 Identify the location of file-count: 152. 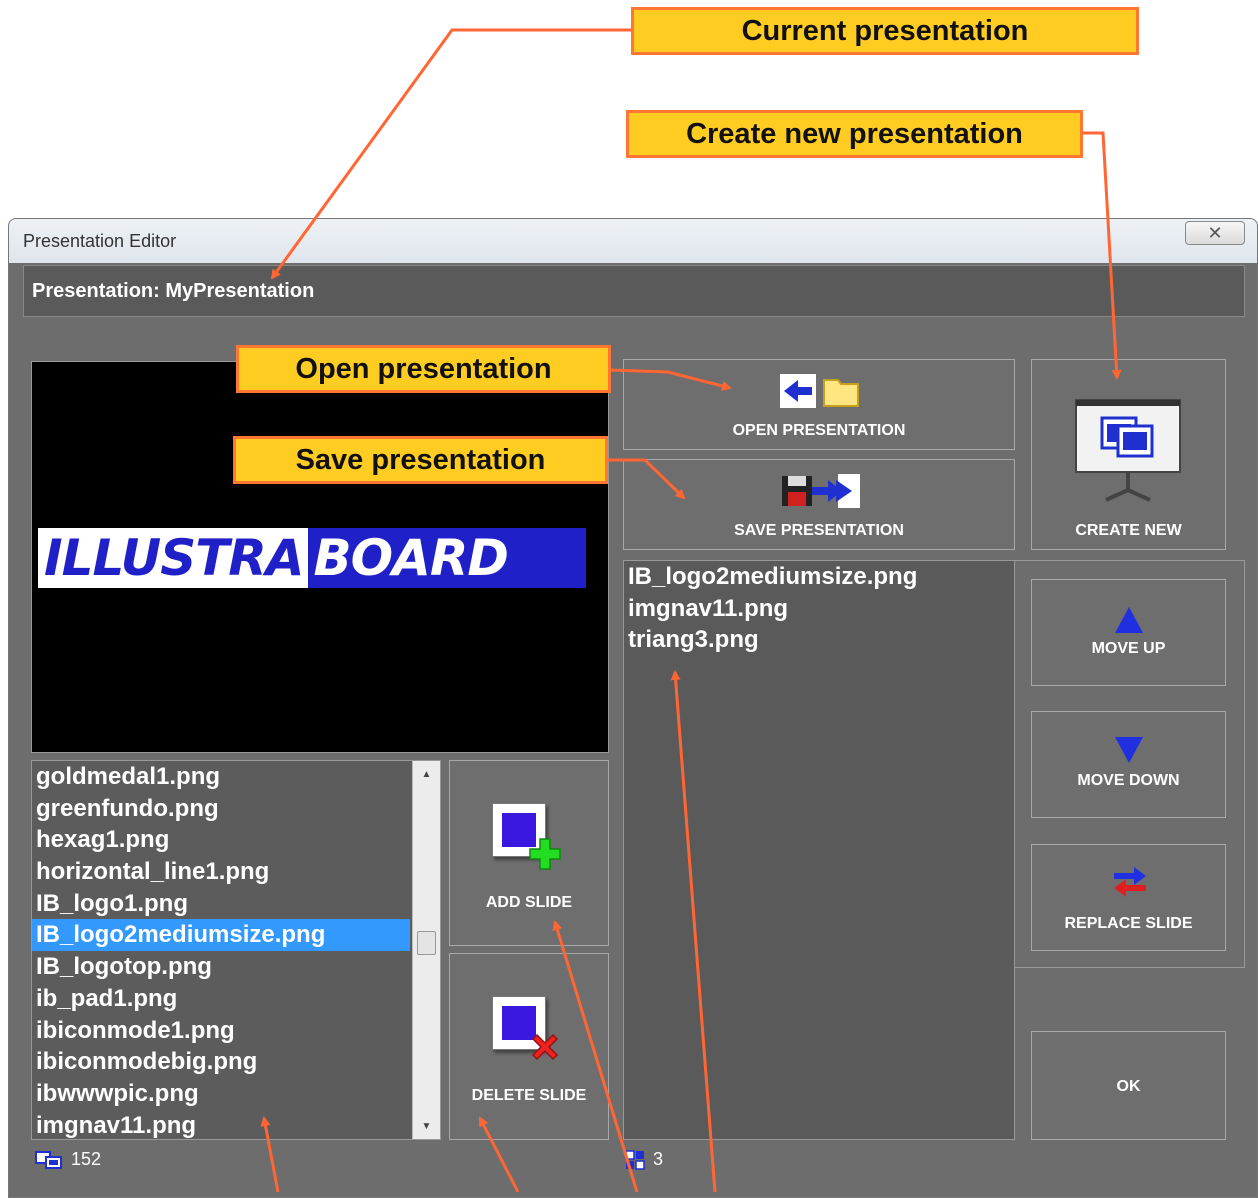
(86, 1159).